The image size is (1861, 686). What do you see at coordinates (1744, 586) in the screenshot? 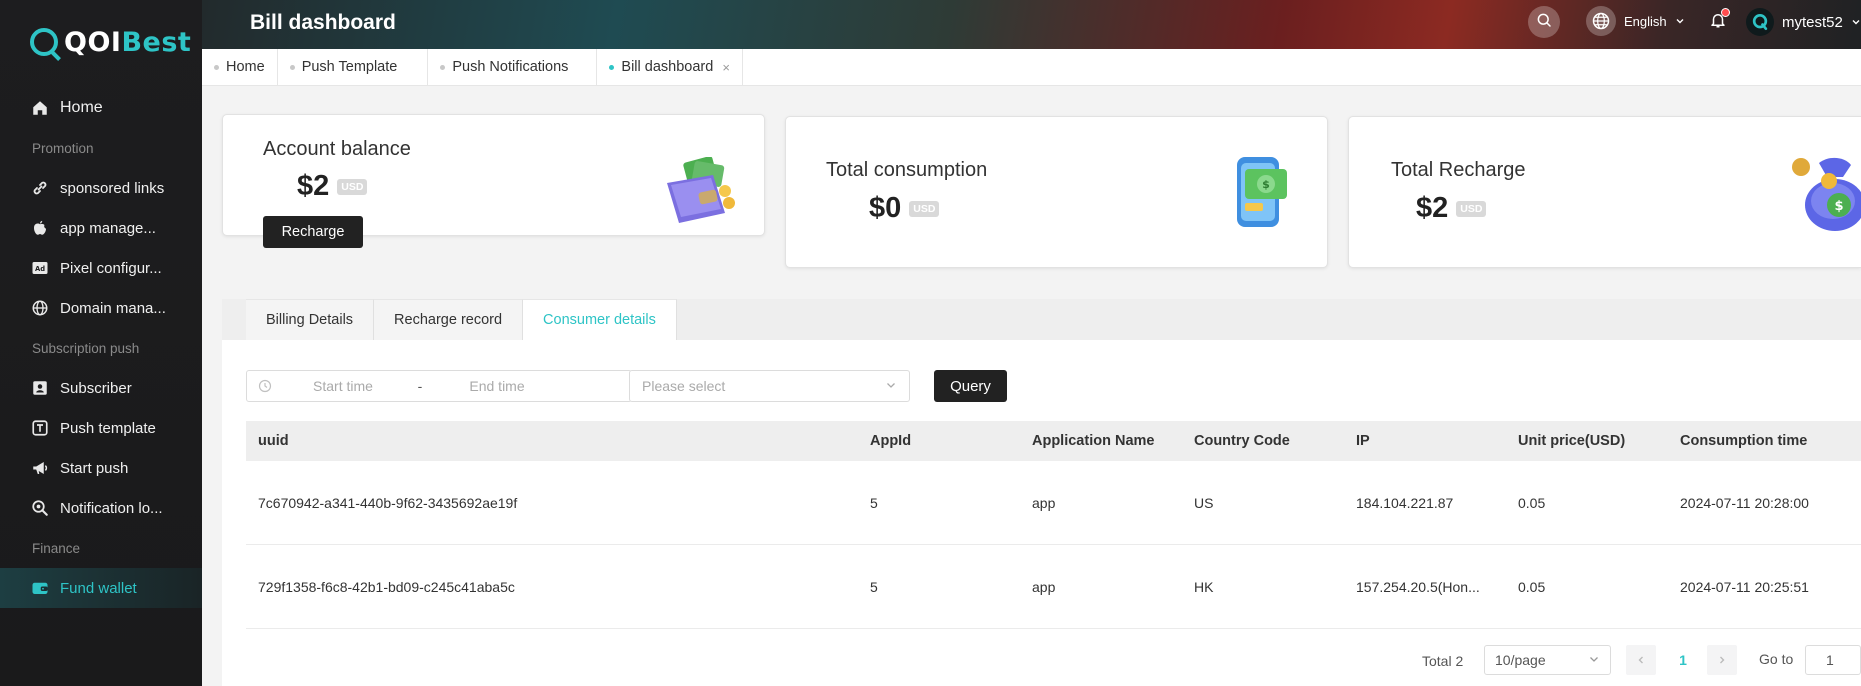
I see `cell-consumption-time: 2024-07-11 20:25:51` at bounding box center [1744, 586].